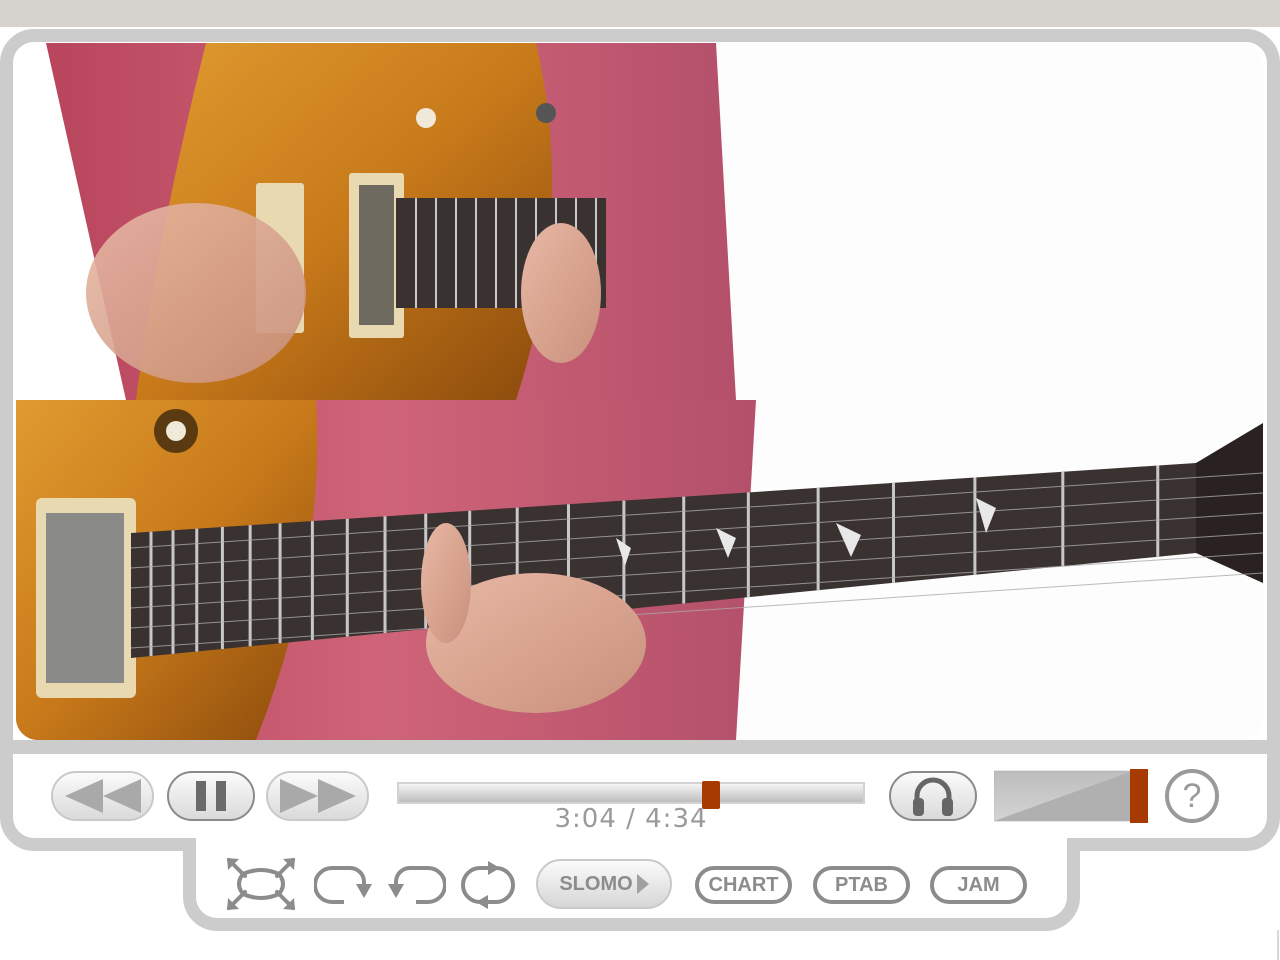 The width and height of the screenshot is (1280, 960). Describe the element at coordinates (642, 884) in the screenshot. I see `play-triangle-icon` at that location.